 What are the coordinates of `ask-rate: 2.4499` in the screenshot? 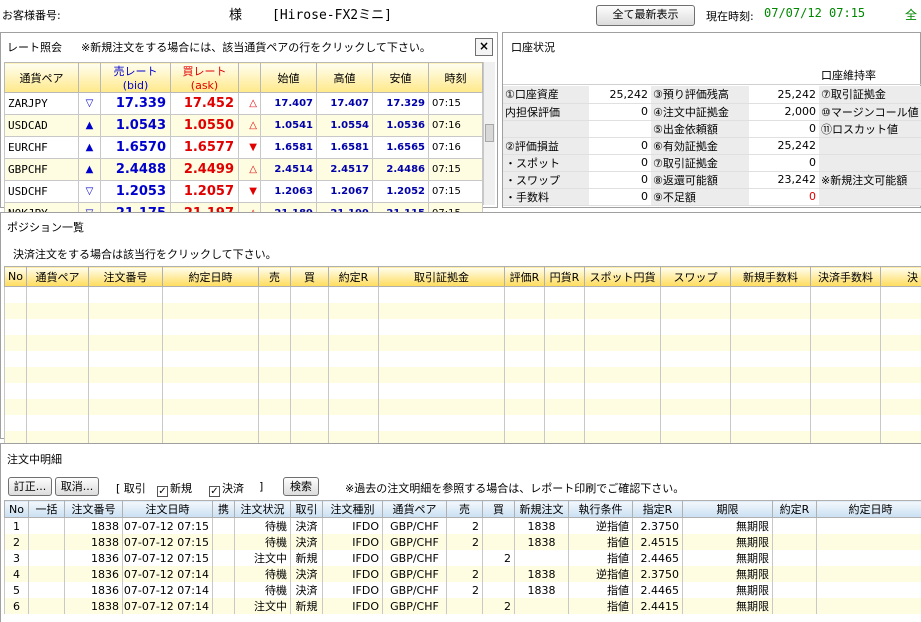 It's located at (204, 169).